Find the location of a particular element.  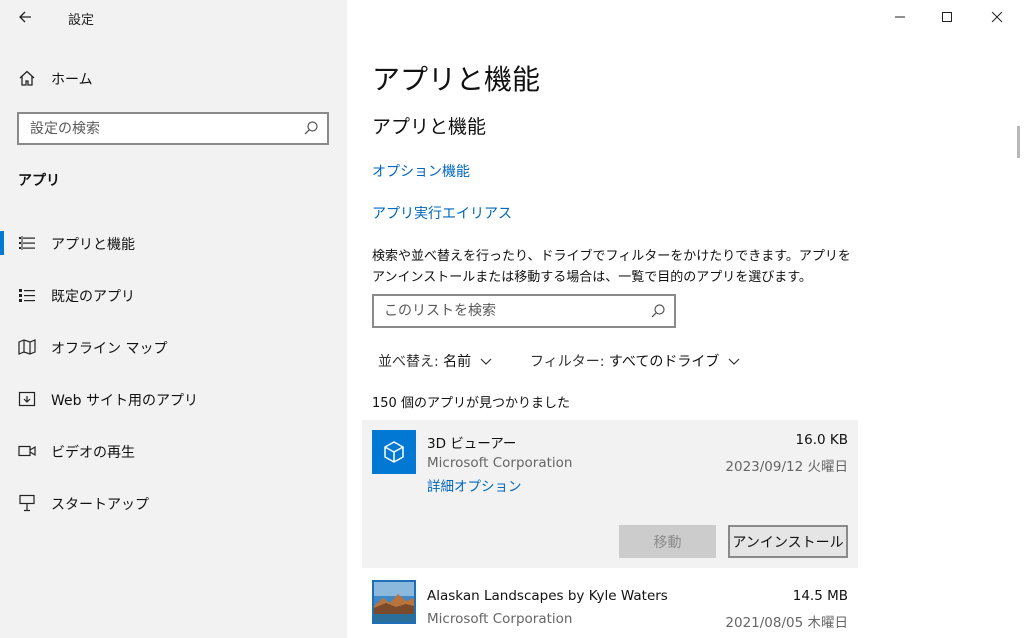

section-title: アプリと機能 is located at coordinates (429, 127).